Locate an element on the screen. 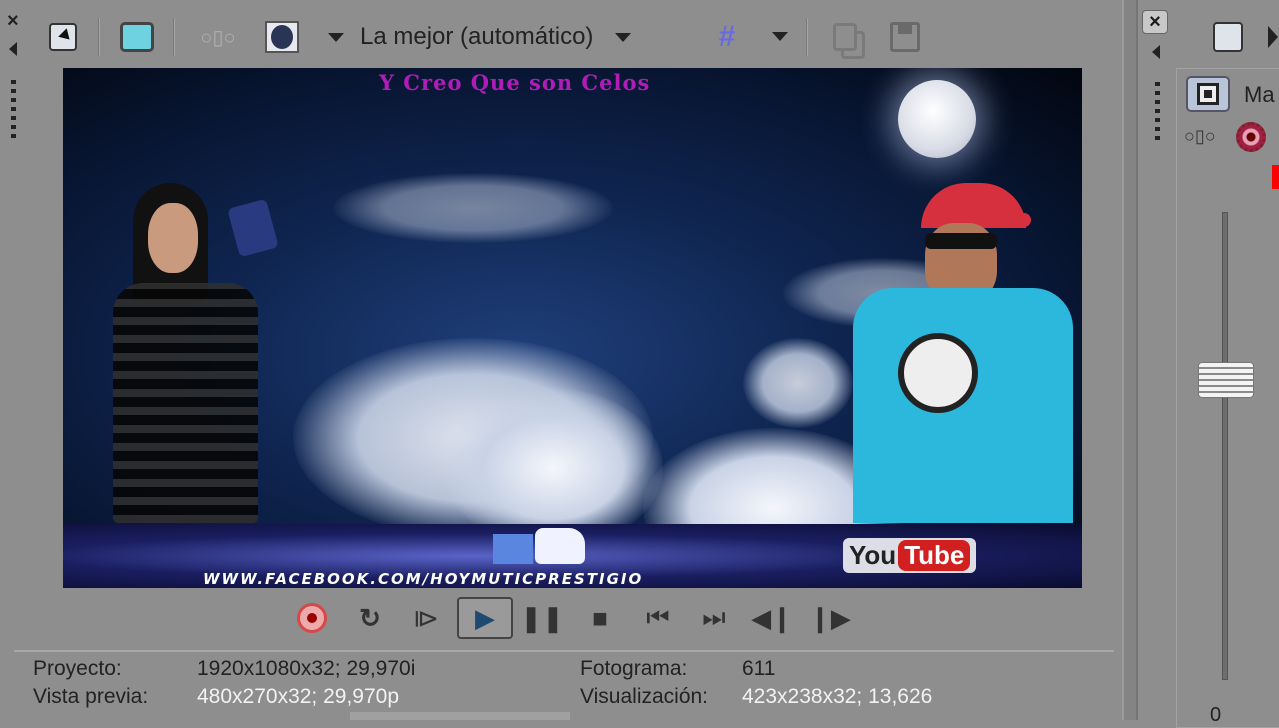 The image size is (1279, 728). overlays-dropdown-arrow-icon is located at coordinates (780, 36).